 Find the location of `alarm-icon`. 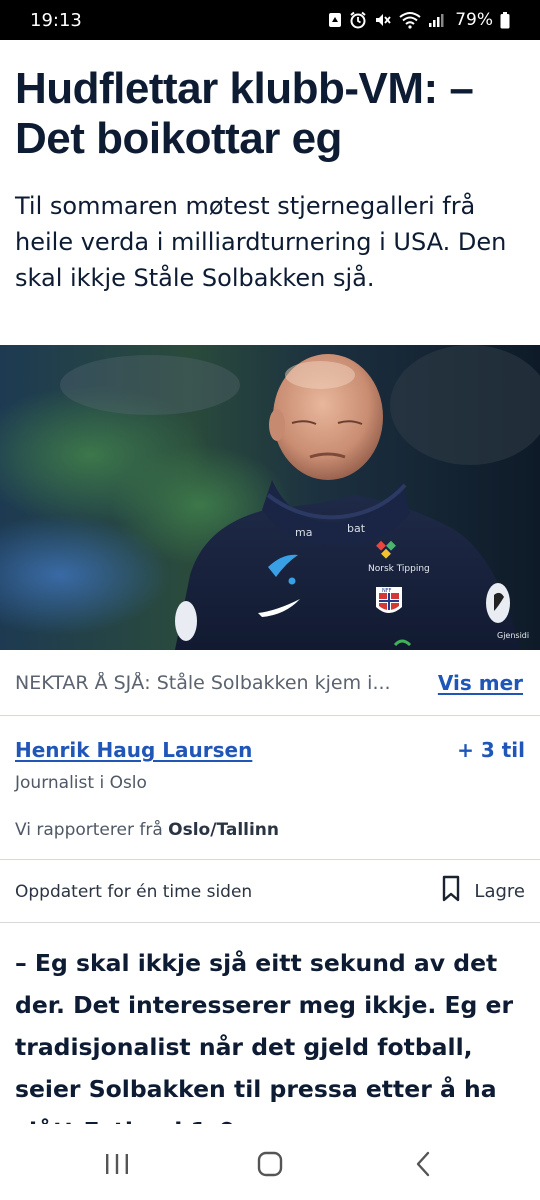

alarm-icon is located at coordinates (358, 20).